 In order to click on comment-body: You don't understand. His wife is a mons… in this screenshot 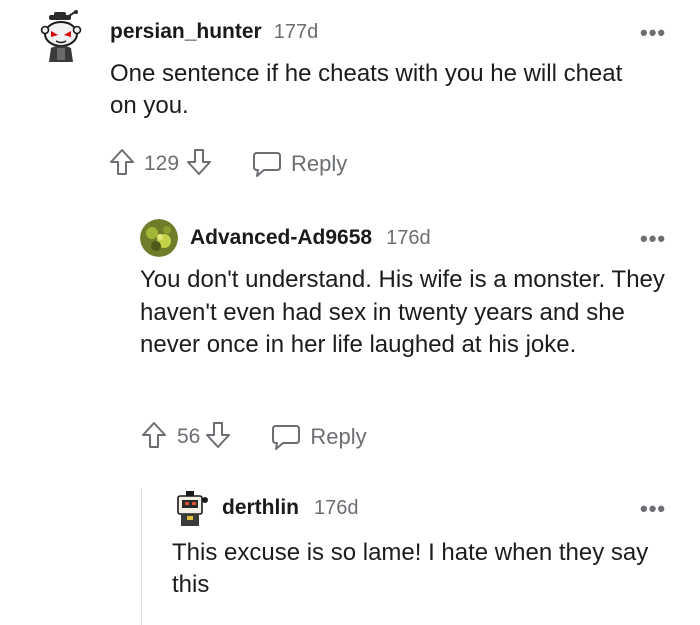, I will do `click(402, 312)`.